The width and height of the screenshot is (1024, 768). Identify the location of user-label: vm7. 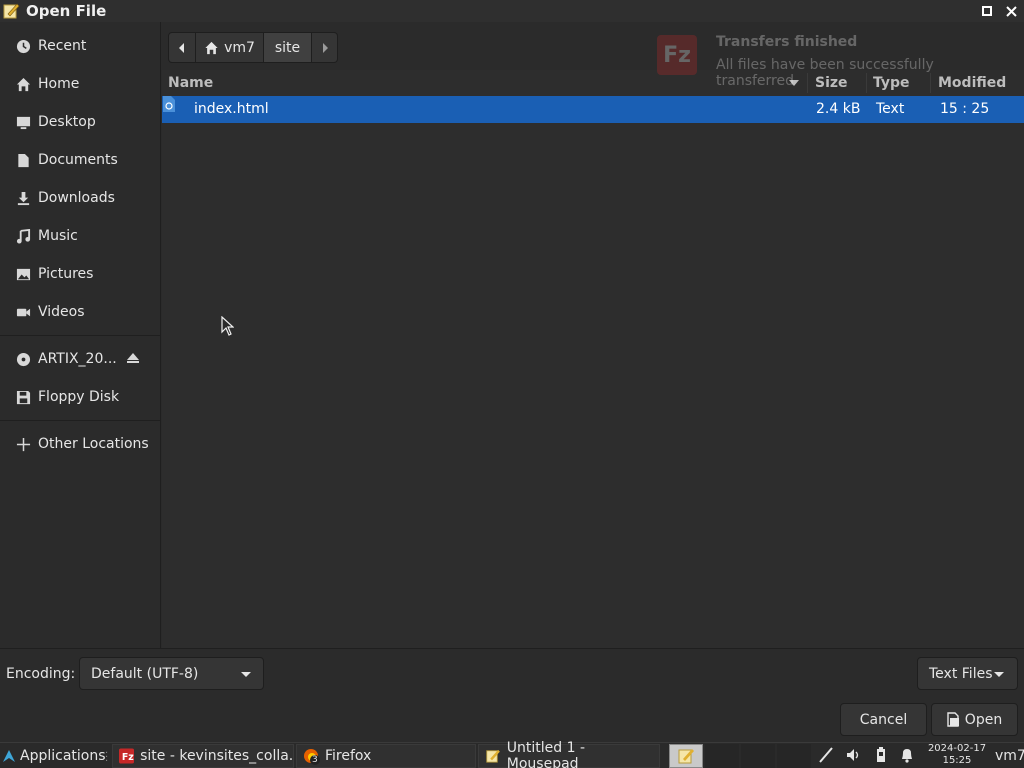
(1009, 756).